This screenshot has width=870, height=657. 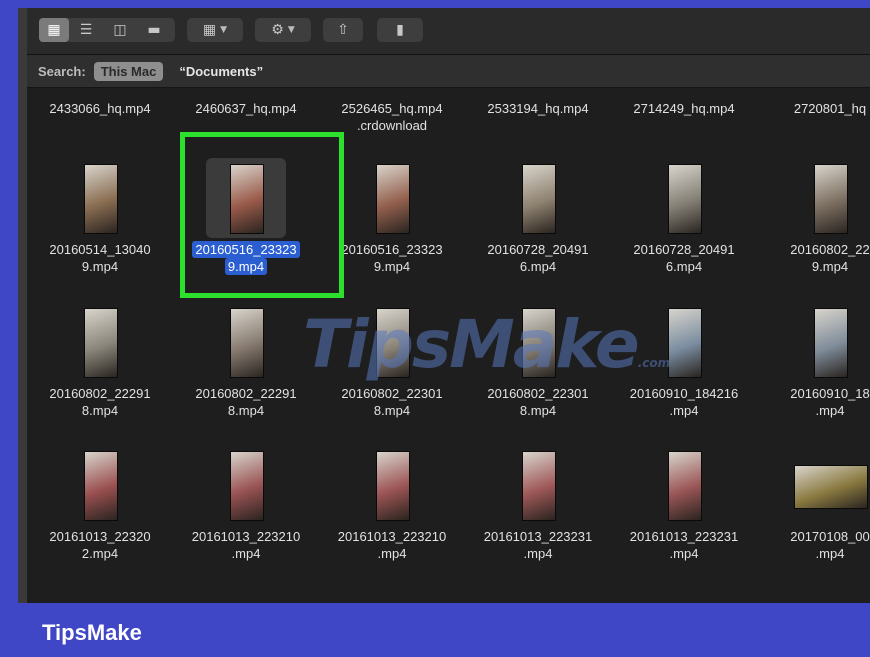 What do you see at coordinates (830, 249) in the screenshot?
I see `file-name-line-1: 20160802_22` at bounding box center [830, 249].